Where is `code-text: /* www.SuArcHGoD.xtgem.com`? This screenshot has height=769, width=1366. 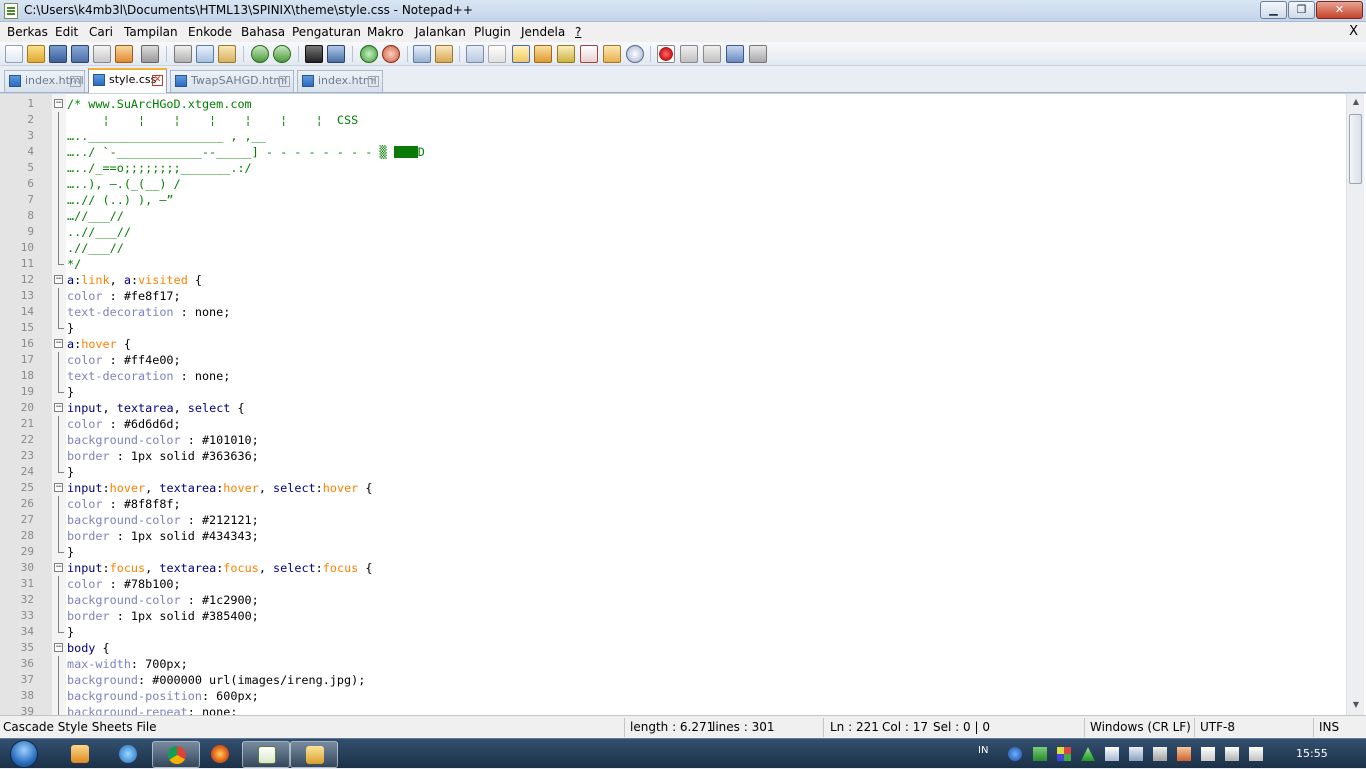
code-text: /* www.SuArcHGoD.xtgem.com is located at coordinates (159, 104).